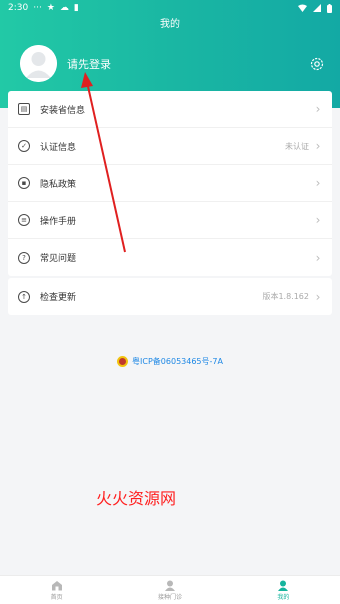  What do you see at coordinates (177, 361) in the screenshot?
I see `icp-text: 粤ICP备06053465号-7A` at bounding box center [177, 361].